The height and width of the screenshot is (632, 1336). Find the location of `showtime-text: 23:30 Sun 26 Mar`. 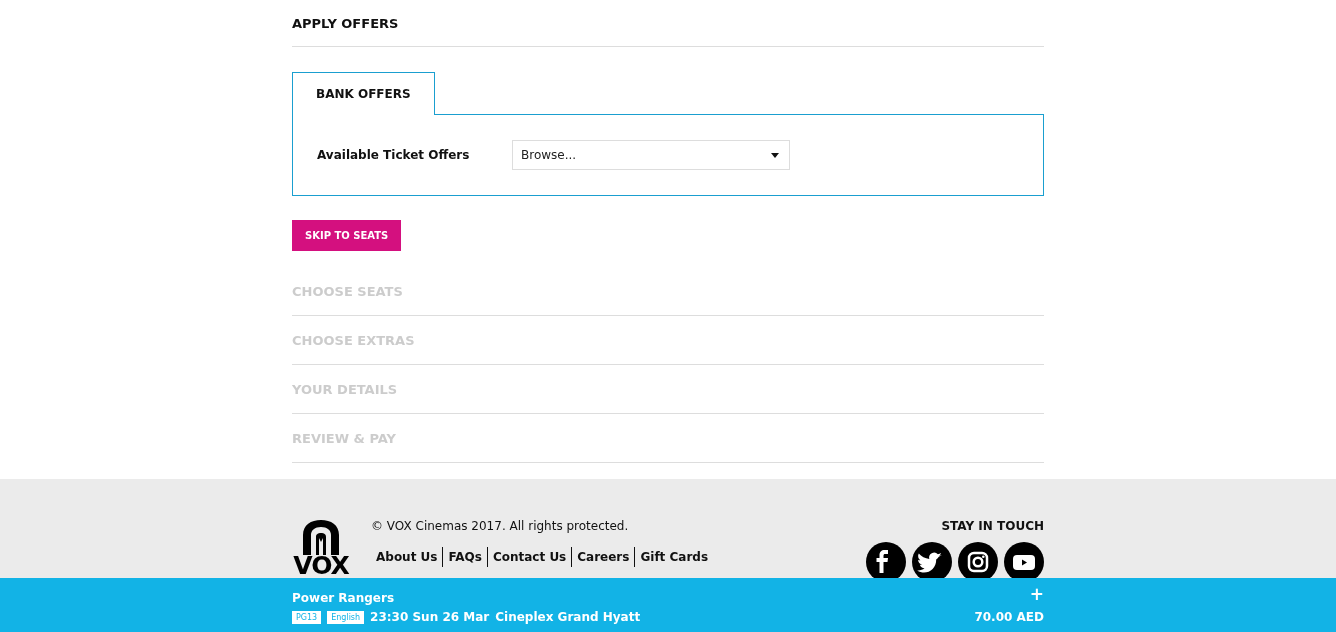

showtime-text: 23:30 Sun 26 Mar is located at coordinates (430, 617).